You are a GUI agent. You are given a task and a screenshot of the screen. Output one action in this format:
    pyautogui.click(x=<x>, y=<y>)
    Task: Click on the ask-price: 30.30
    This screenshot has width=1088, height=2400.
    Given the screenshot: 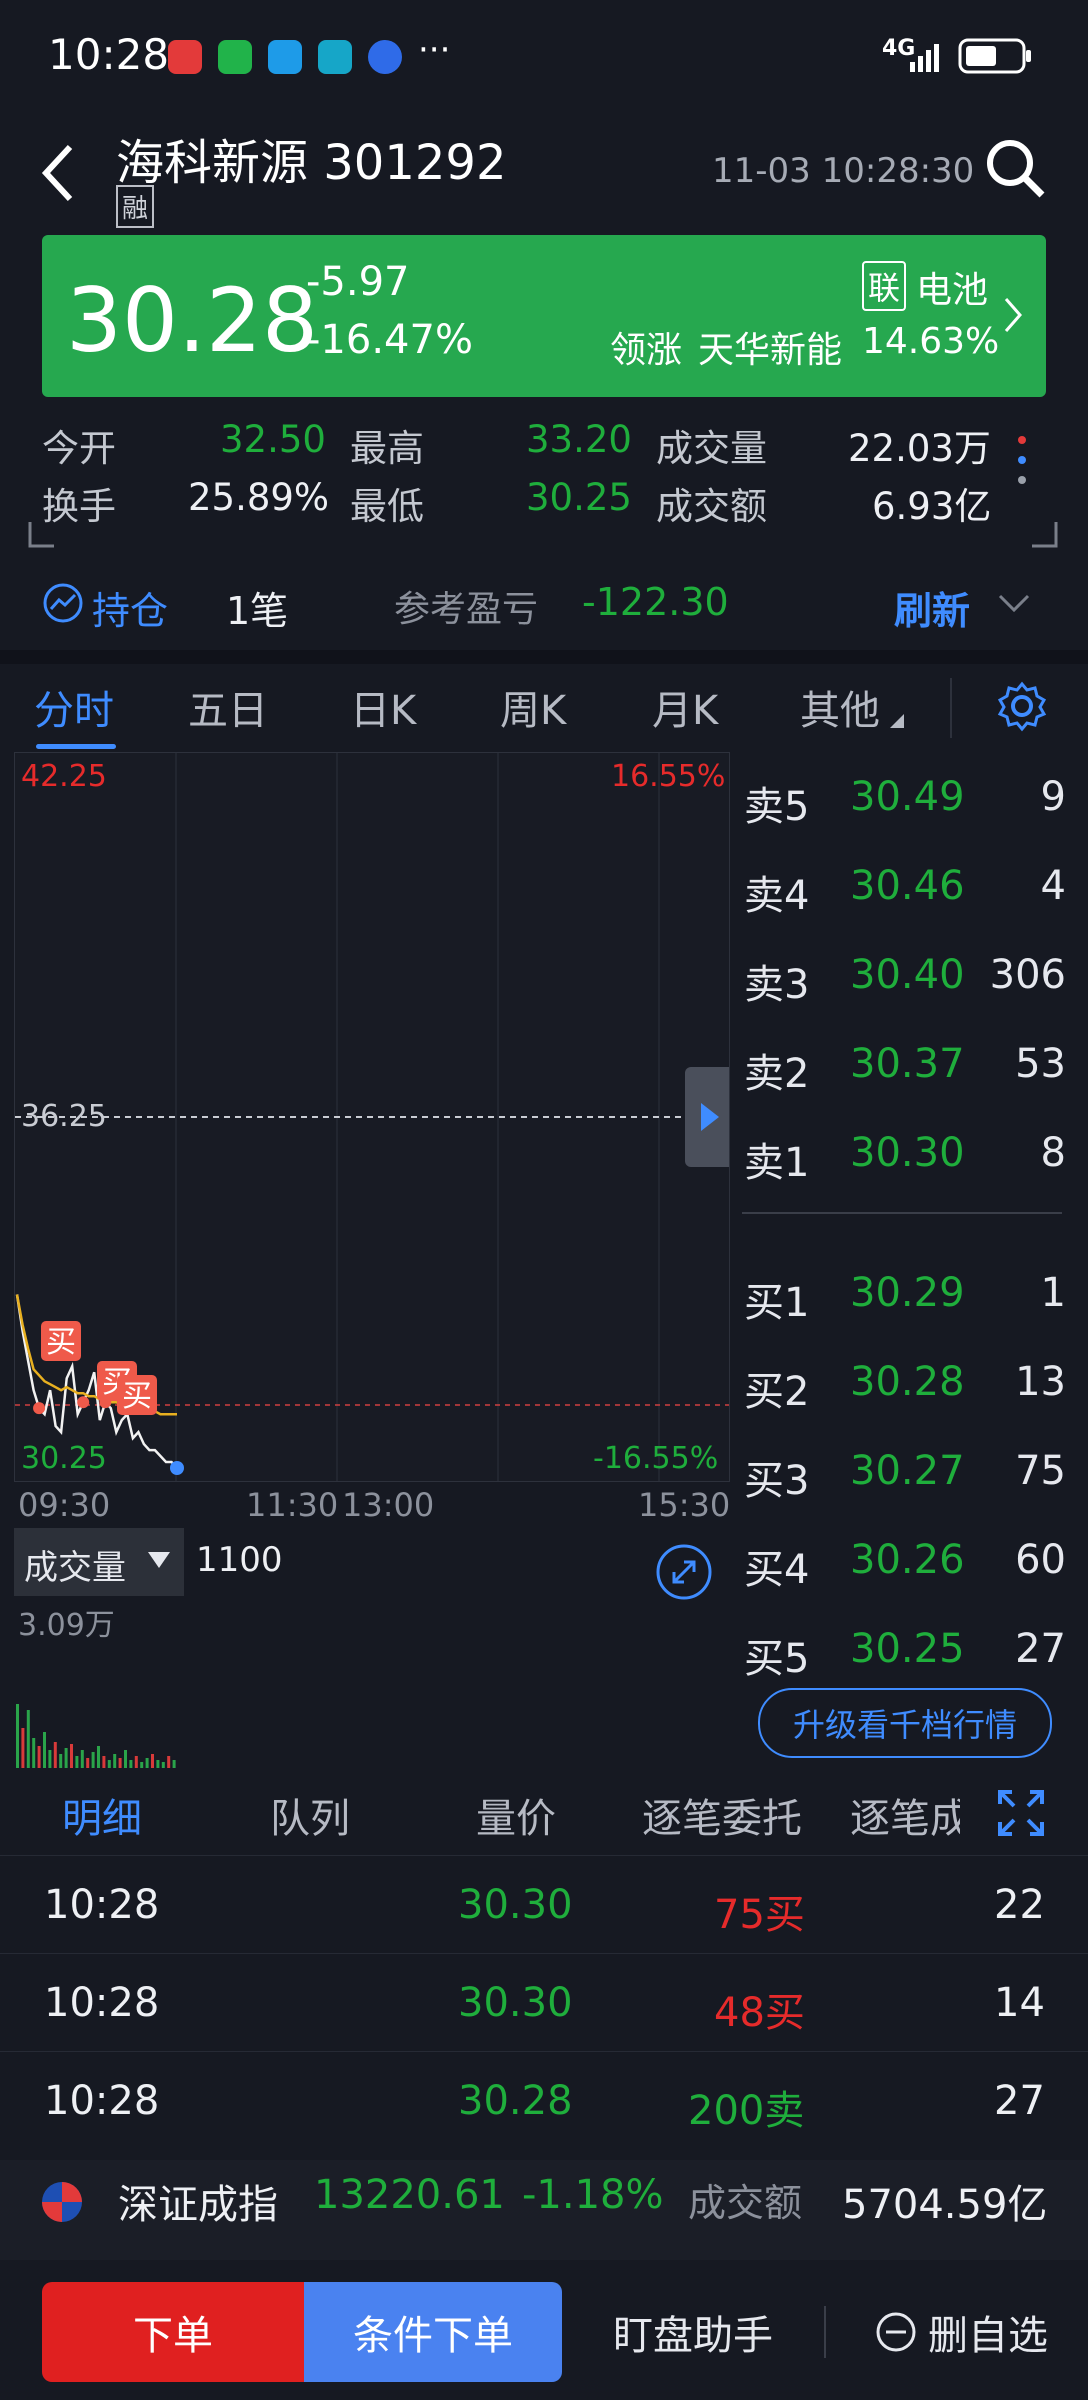 What is the action you would take?
    pyautogui.click(x=907, y=1153)
    